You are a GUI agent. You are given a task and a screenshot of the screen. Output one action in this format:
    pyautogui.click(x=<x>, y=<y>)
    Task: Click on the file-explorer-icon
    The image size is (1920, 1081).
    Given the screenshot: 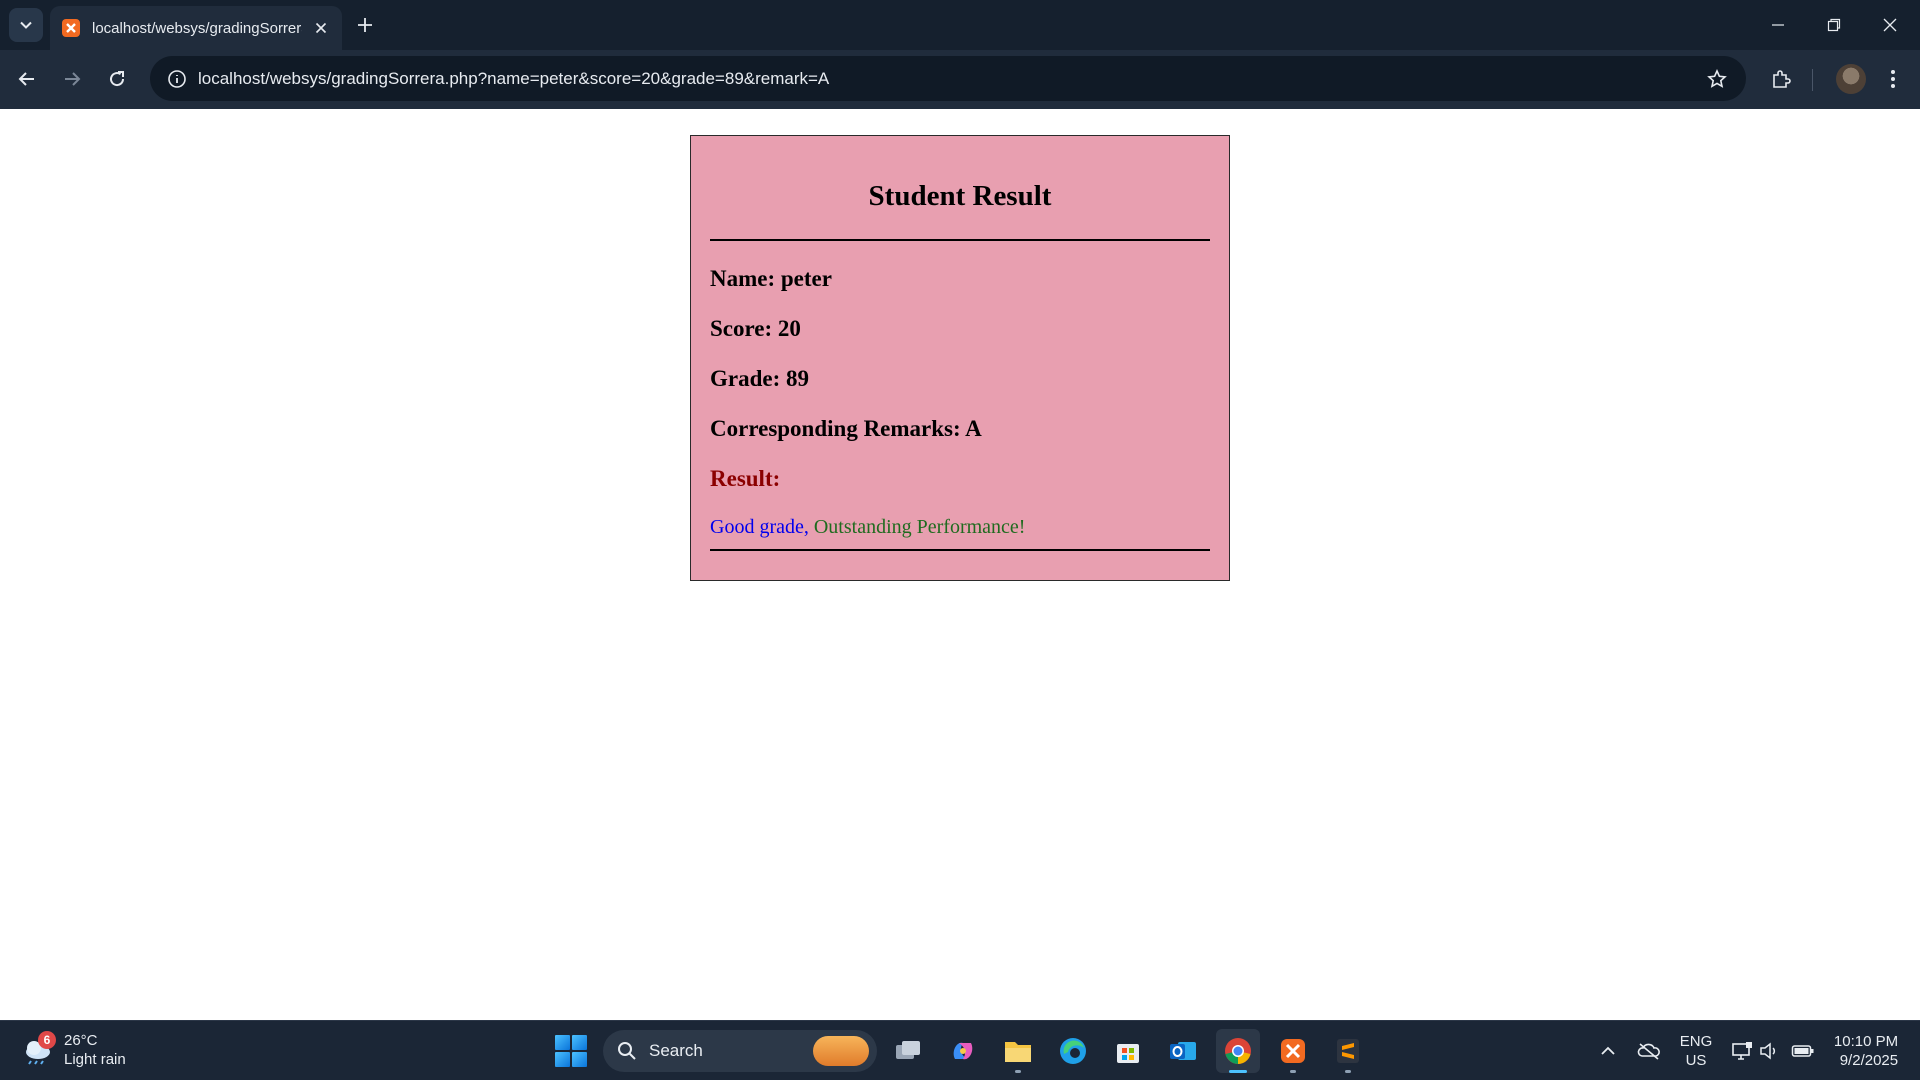 What is the action you would take?
    pyautogui.click(x=1018, y=1051)
    